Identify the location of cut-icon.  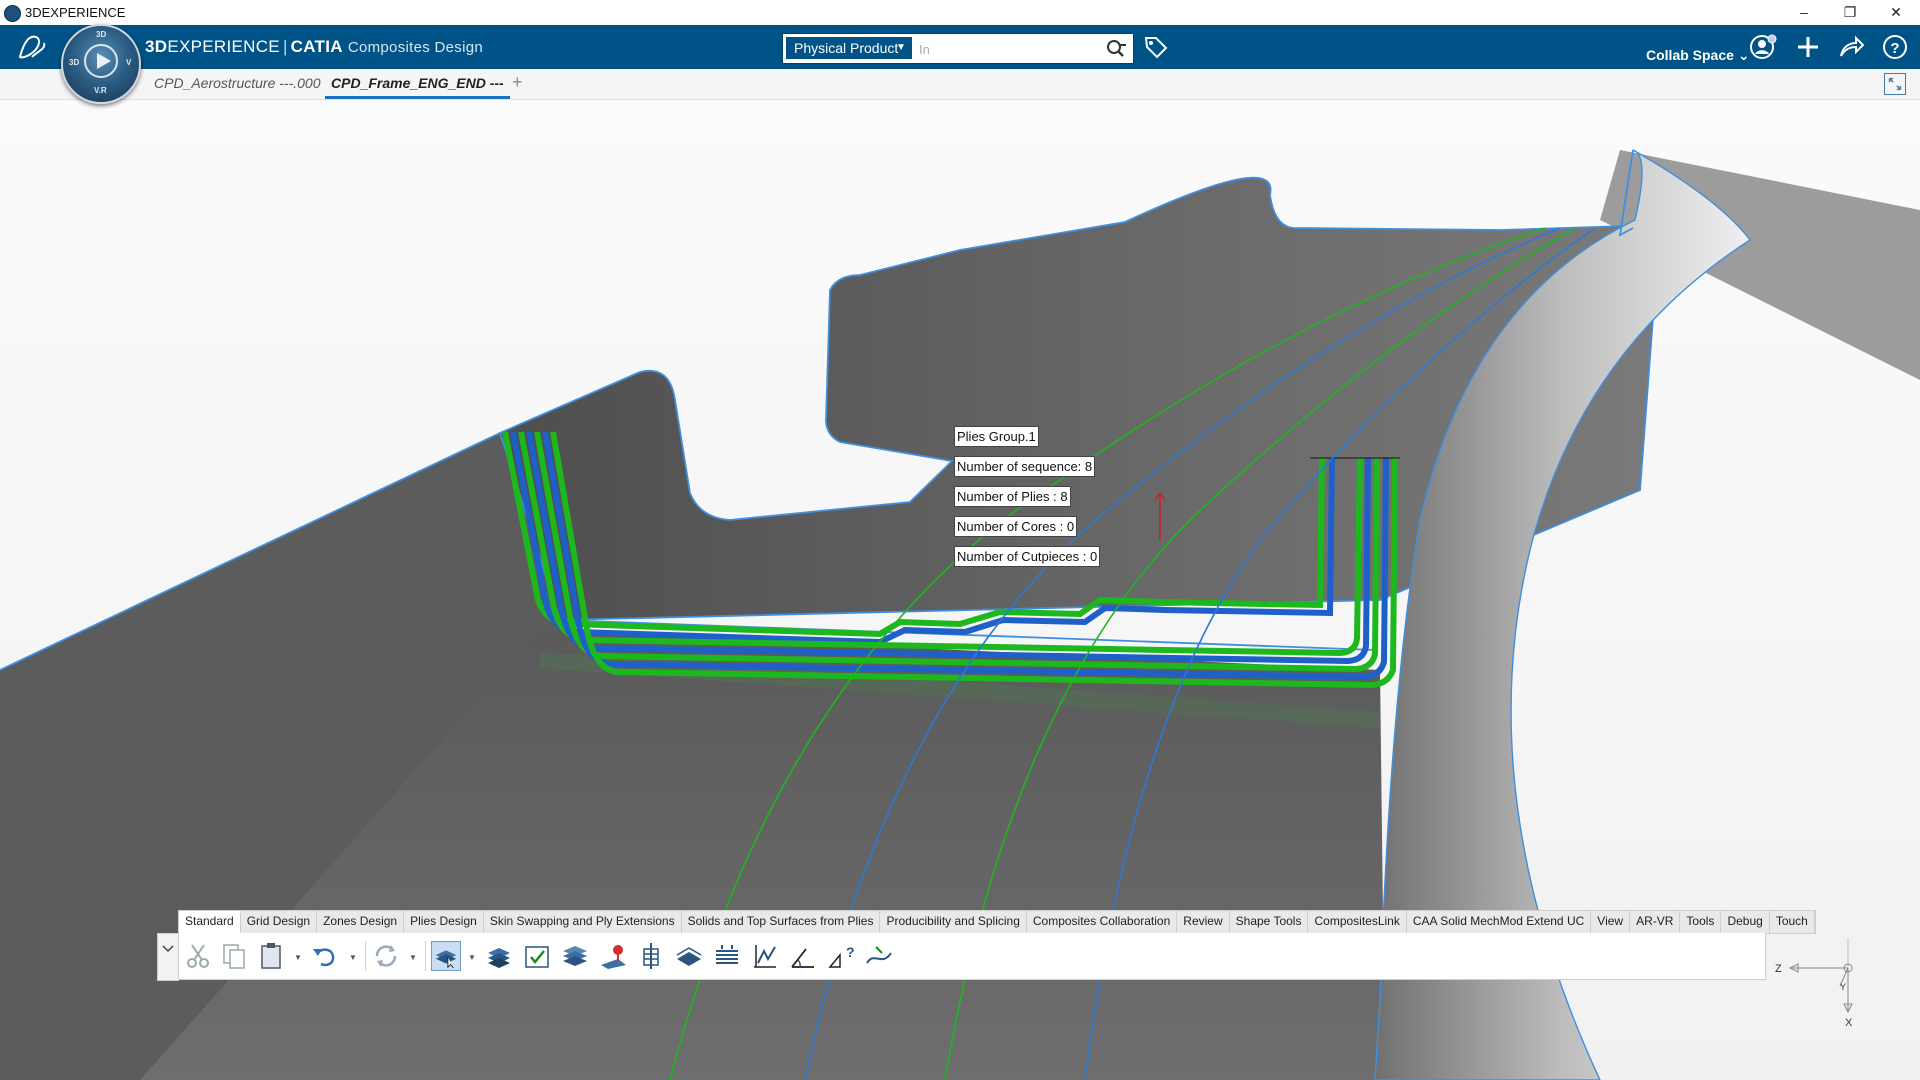
(198, 956).